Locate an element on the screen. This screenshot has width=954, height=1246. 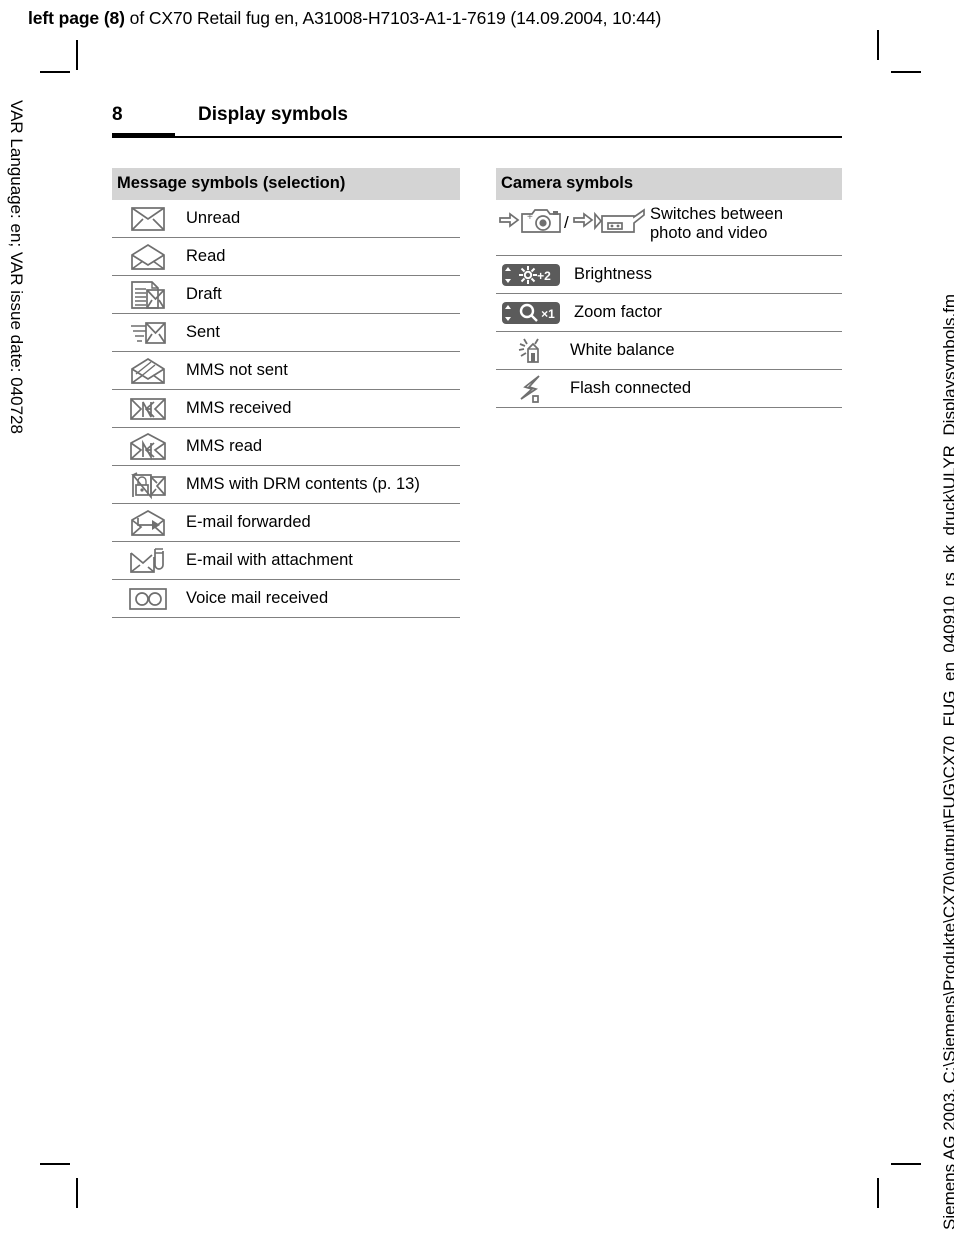
table-row: White balance is located at coordinates (669, 351).